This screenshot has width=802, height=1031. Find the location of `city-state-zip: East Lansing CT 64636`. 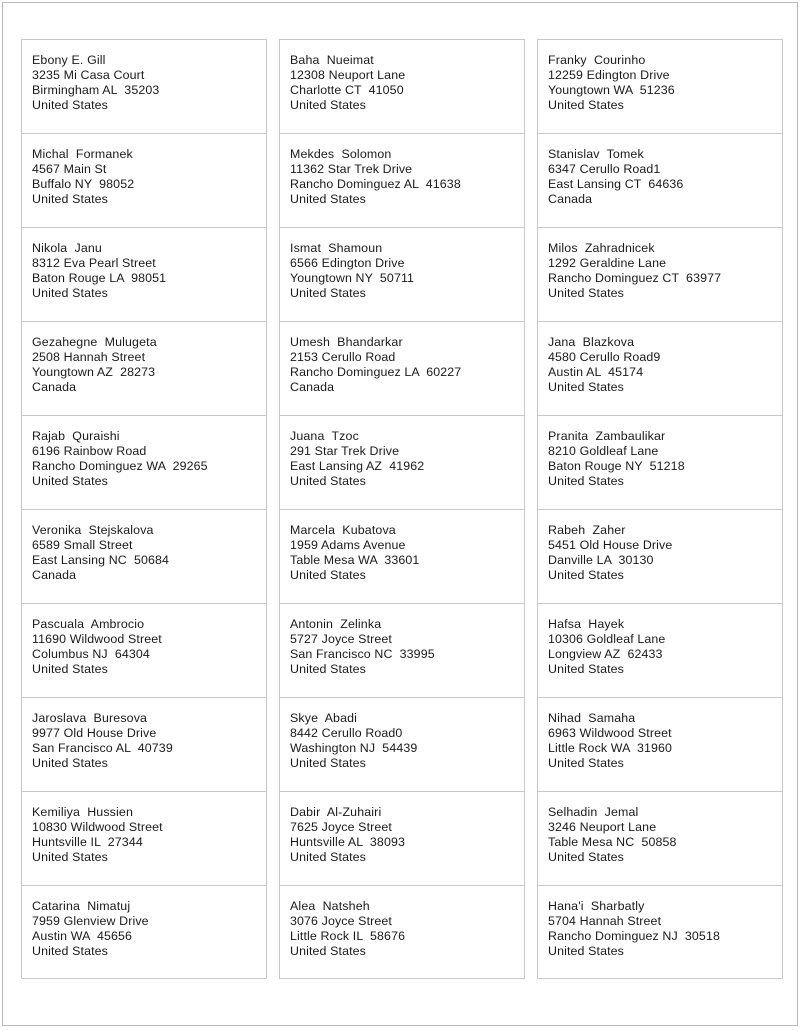

city-state-zip: East Lansing CT 64636 is located at coordinates (616, 183).